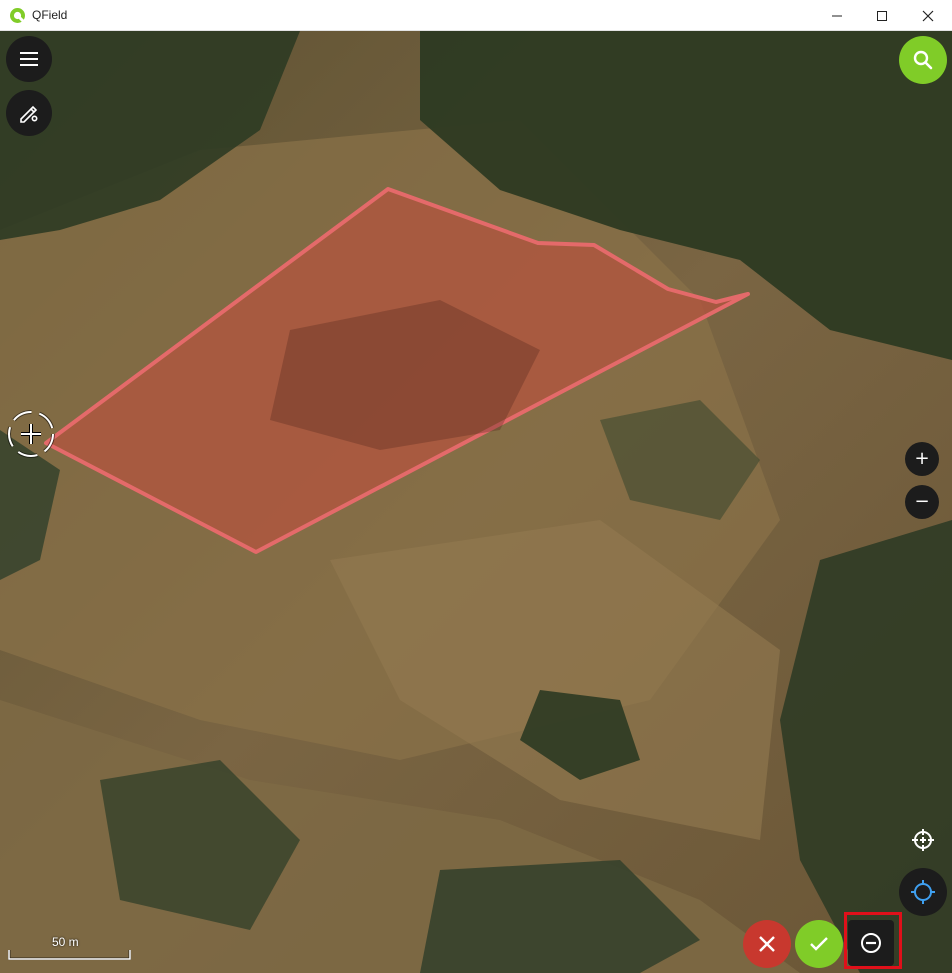  I want to click on add-vertex-at-location-button, so click(923, 840).